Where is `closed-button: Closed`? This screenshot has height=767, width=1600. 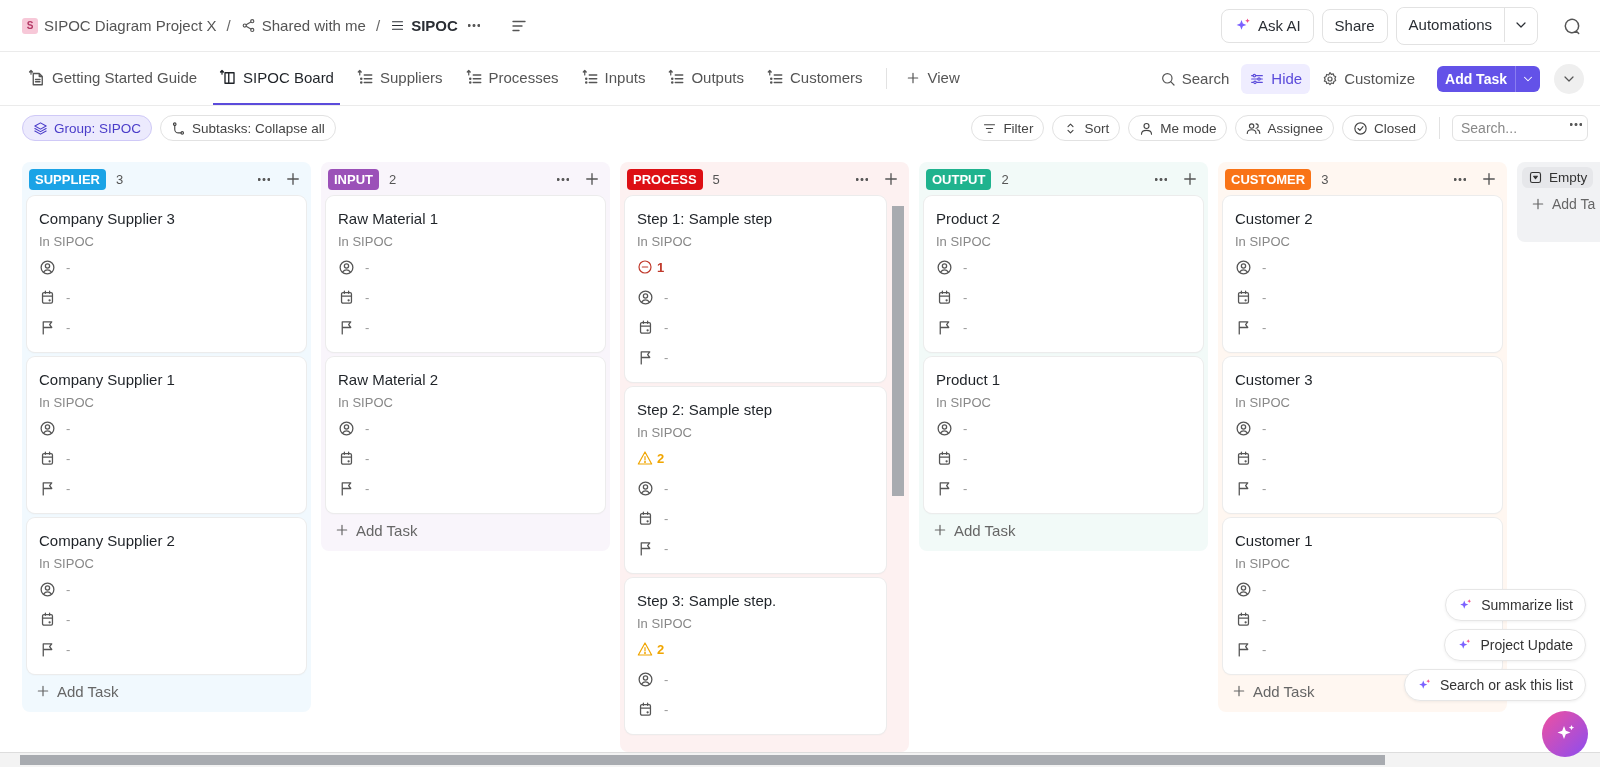
closed-button: Closed is located at coordinates (1384, 128).